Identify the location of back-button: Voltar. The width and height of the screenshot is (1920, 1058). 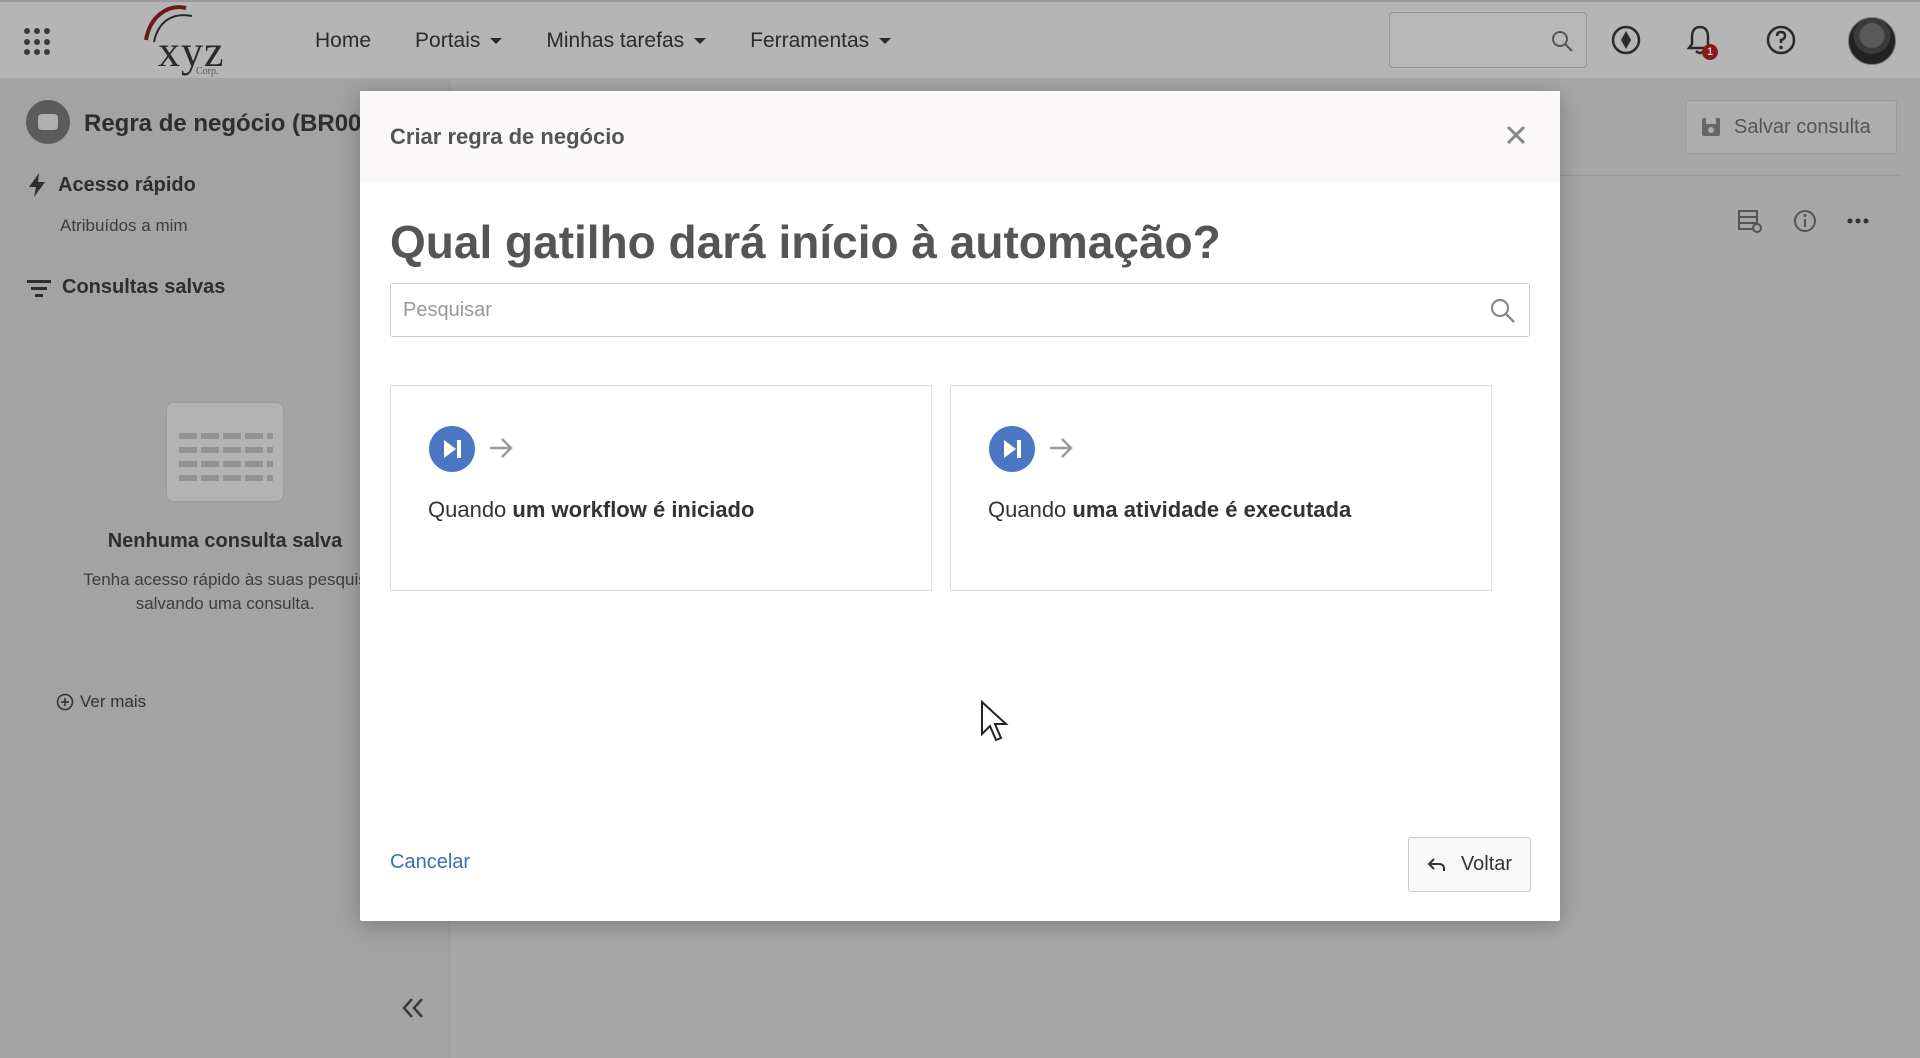
(1469, 864).